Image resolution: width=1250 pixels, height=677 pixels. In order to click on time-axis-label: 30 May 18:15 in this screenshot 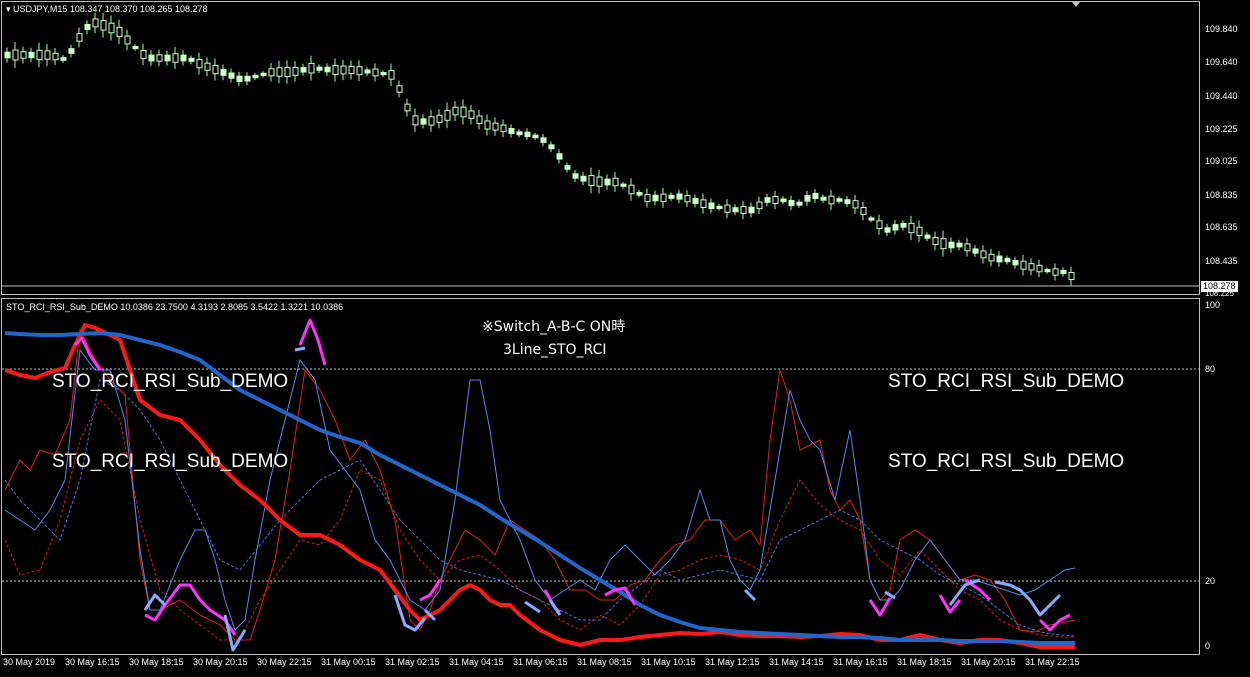, I will do `click(156, 662)`.